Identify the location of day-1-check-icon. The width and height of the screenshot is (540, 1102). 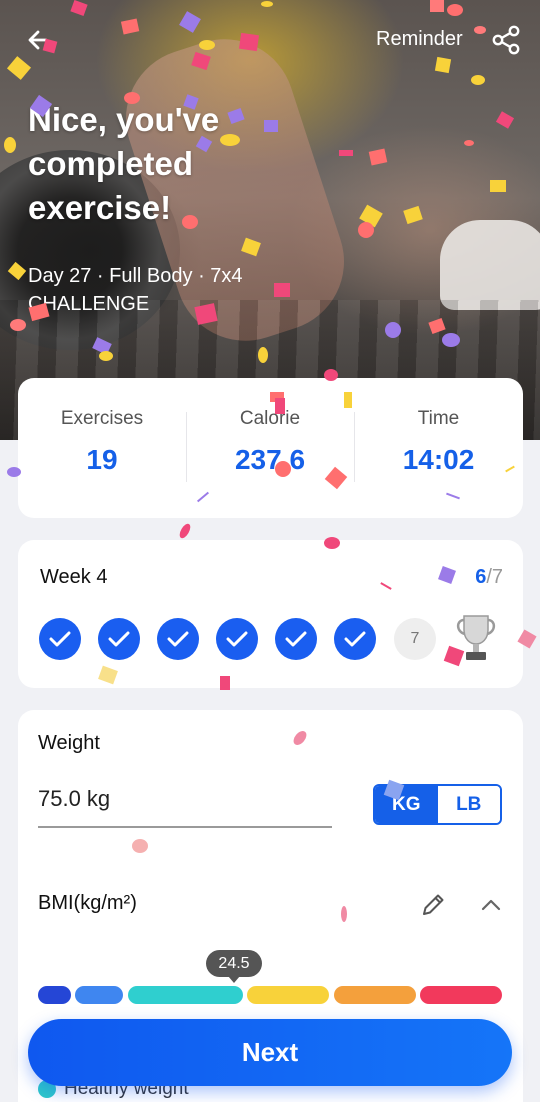
(60, 639).